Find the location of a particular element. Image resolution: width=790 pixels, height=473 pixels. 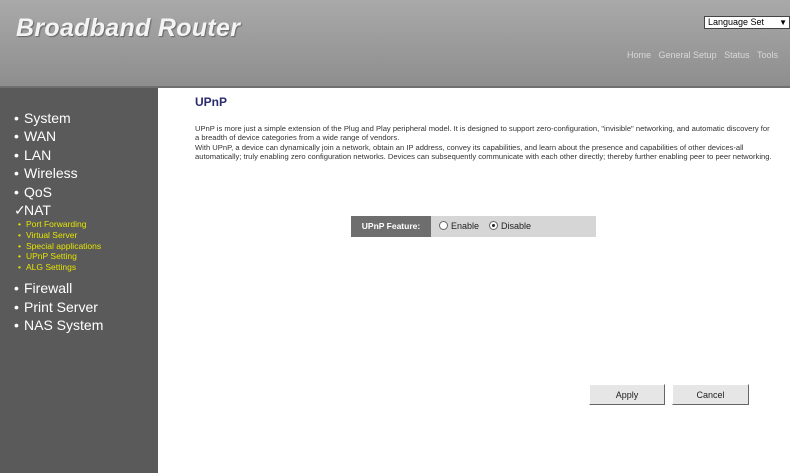

sidebar-item-nas-system: • NAS System is located at coordinates (58, 325).